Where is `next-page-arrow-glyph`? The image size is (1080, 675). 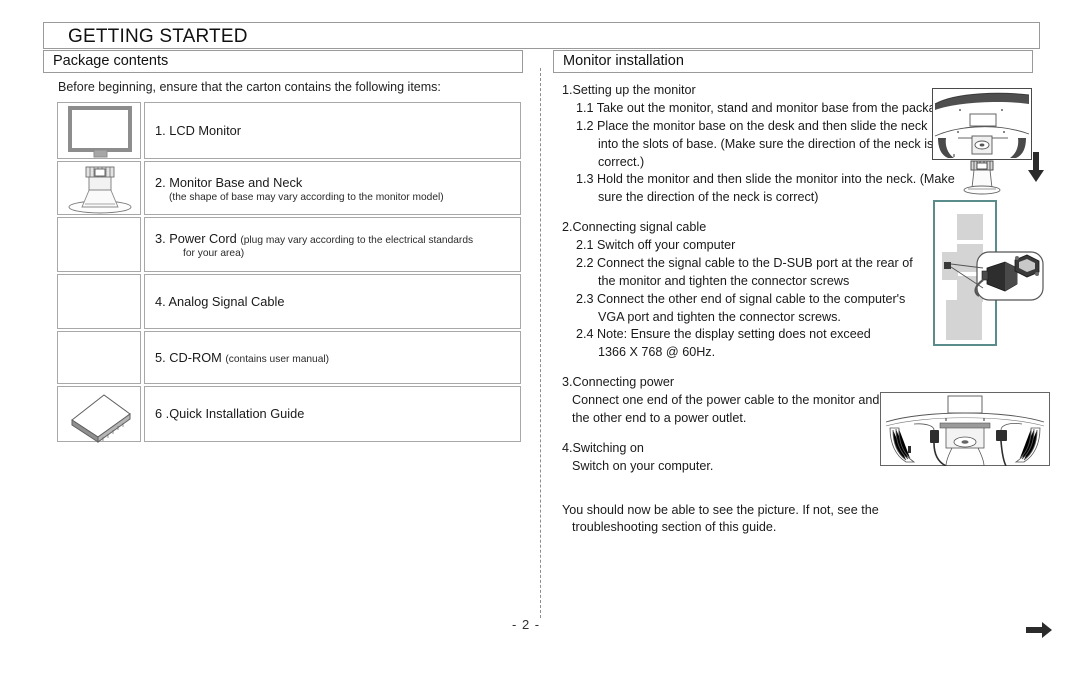
next-page-arrow-glyph is located at coordinates (1039, 630).